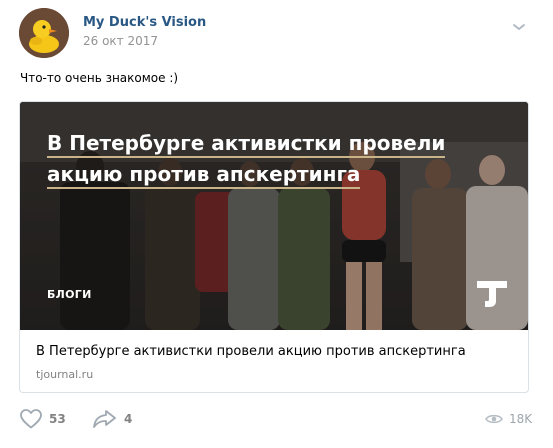 This screenshot has height=448, width=553. Describe the element at coordinates (99, 78) in the screenshot. I see `post-text: Что-то очень знакомое :)` at that location.